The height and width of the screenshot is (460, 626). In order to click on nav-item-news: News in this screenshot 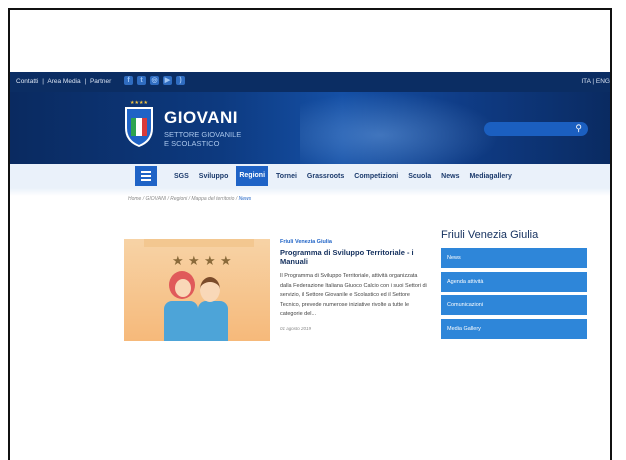, I will do `click(450, 176)`.